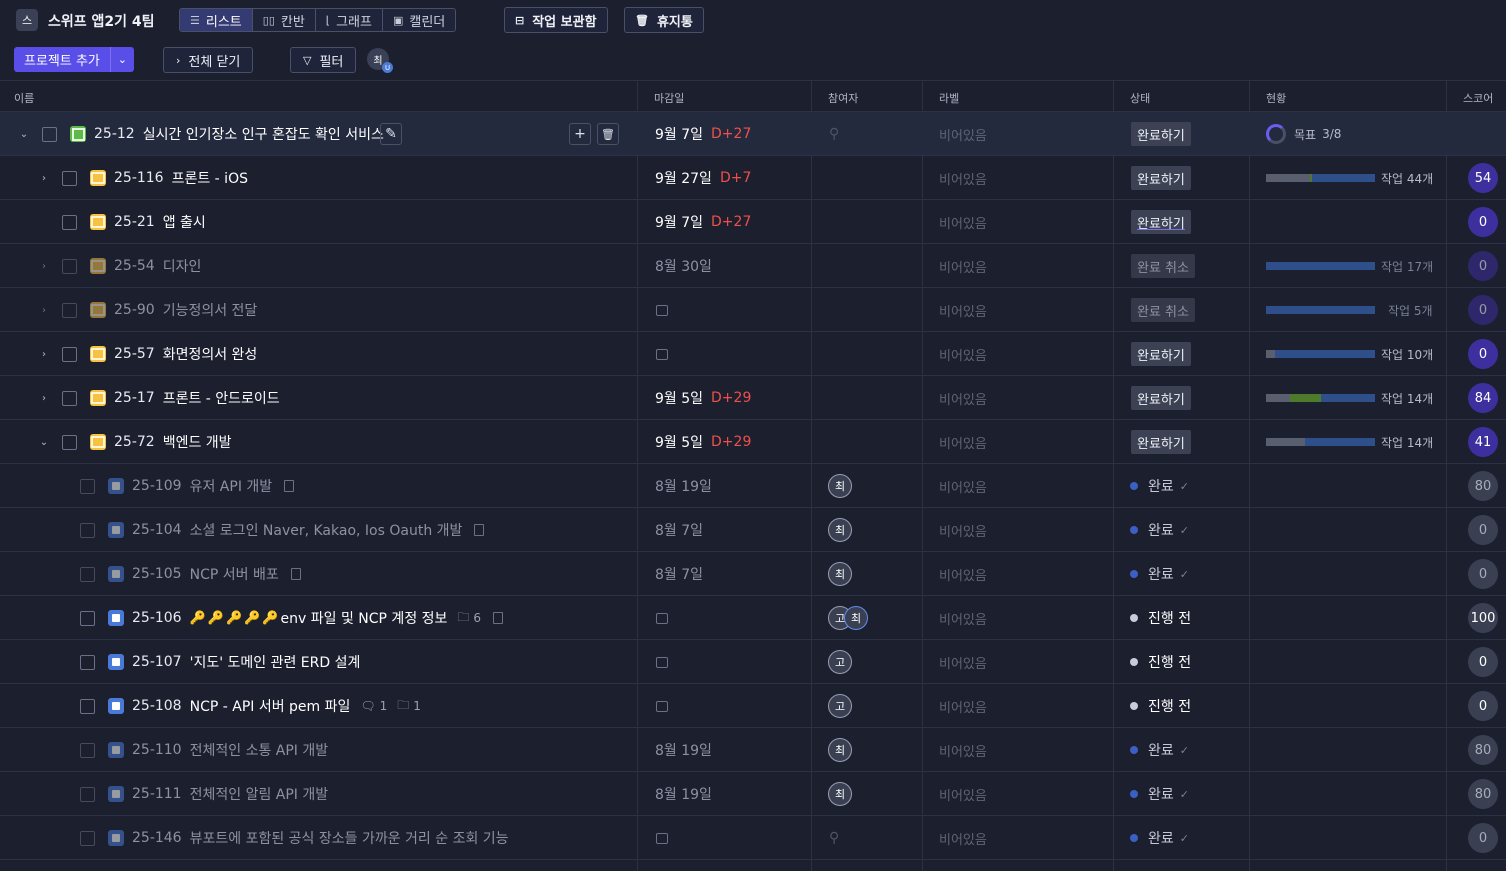  Describe the element at coordinates (231, 486) in the screenshot. I see `task-title: 유저 API 개발` at that location.